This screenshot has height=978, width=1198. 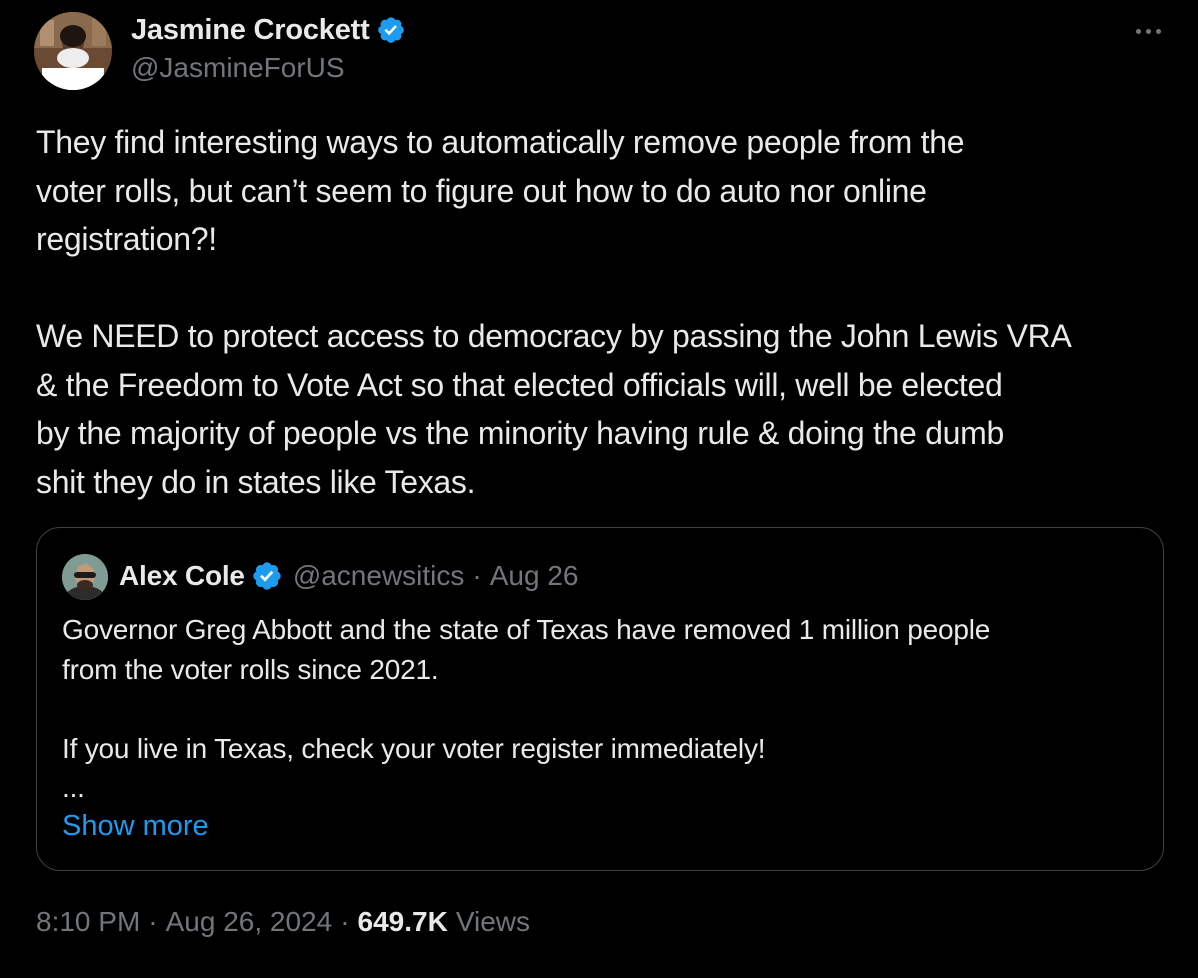 What do you see at coordinates (88, 922) in the screenshot?
I see `tweet-time: 8:10 PM` at bounding box center [88, 922].